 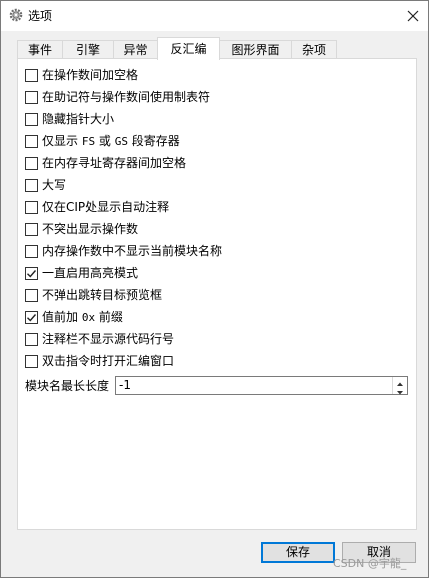 What do you see at coordinates (121, 141) in the screenshot?
I see `label-part: GS` at bounding box center [121, 141].